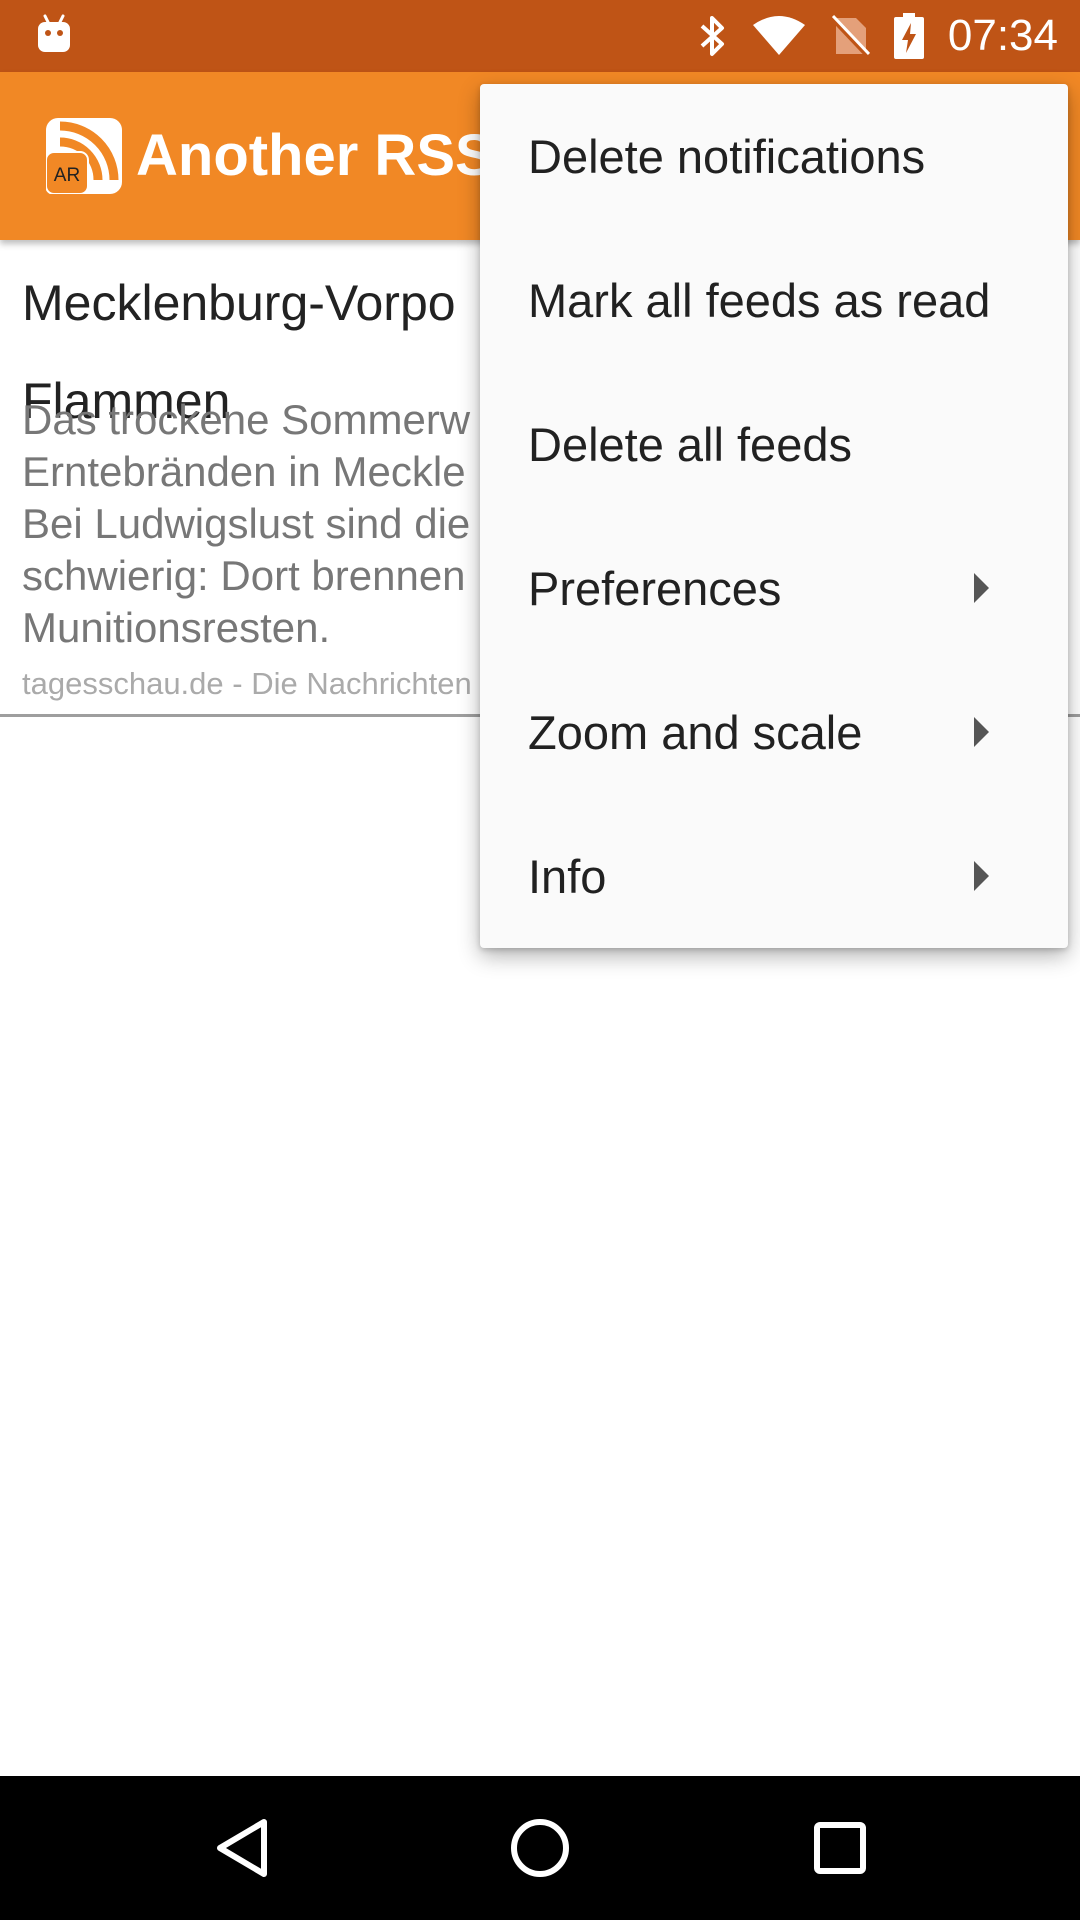 This screenshot has width=1080, height=1920. What do you see at coordinates (774, 876) in the screenshot?
I see `menu-item-info: Info` at bounding box center [774, 876].